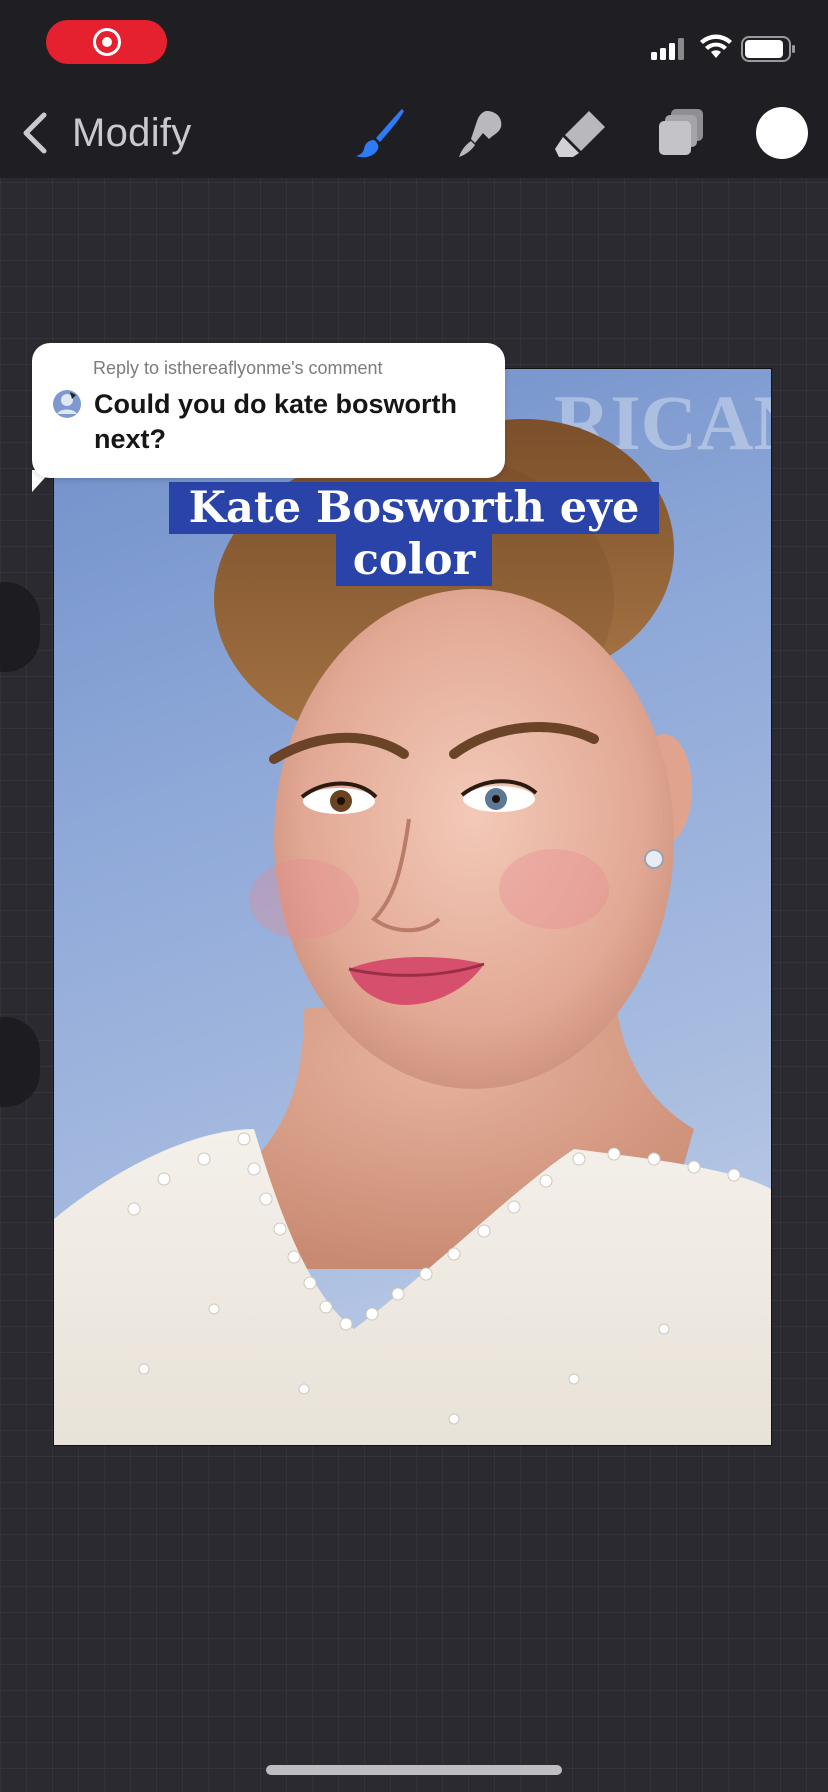  Describe the element at coordinates (35, 133) in the screenshot. I see `chevron-left-icon` at that location.